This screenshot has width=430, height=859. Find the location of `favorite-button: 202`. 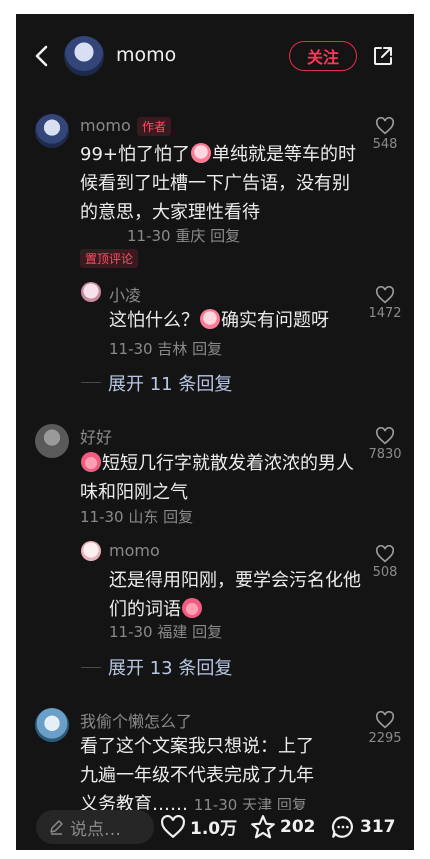

favorite-button: 202 is located at coordinates (283, 827).